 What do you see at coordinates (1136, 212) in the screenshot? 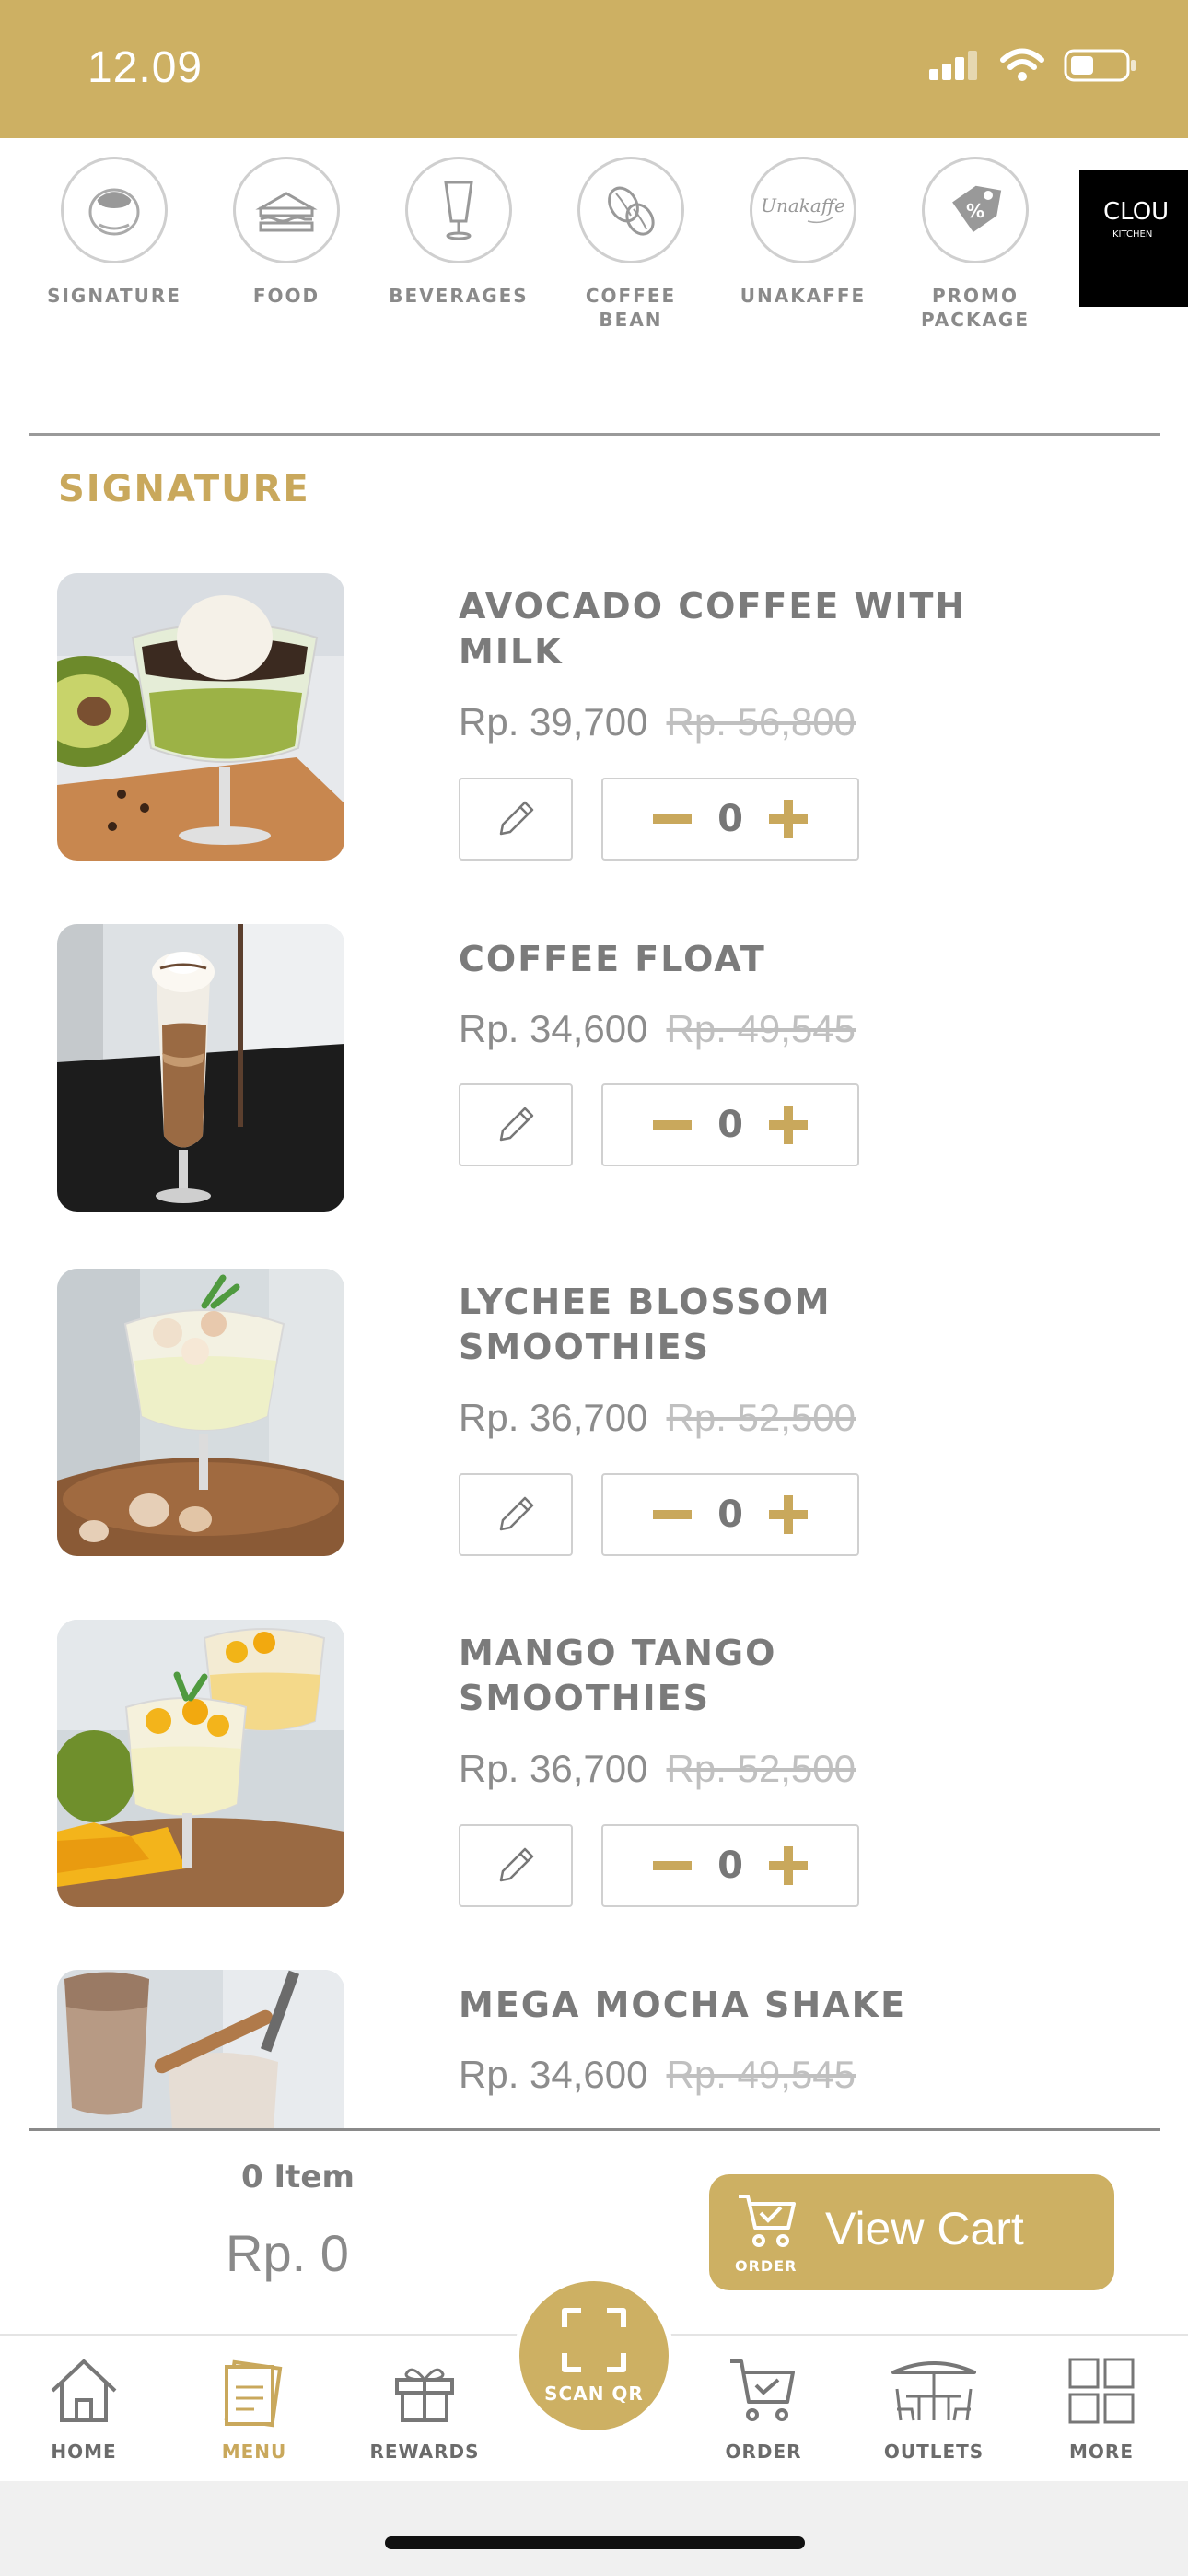
I see `cloud-kitchen-title: CLOU` at bounding box center [1136, 212].